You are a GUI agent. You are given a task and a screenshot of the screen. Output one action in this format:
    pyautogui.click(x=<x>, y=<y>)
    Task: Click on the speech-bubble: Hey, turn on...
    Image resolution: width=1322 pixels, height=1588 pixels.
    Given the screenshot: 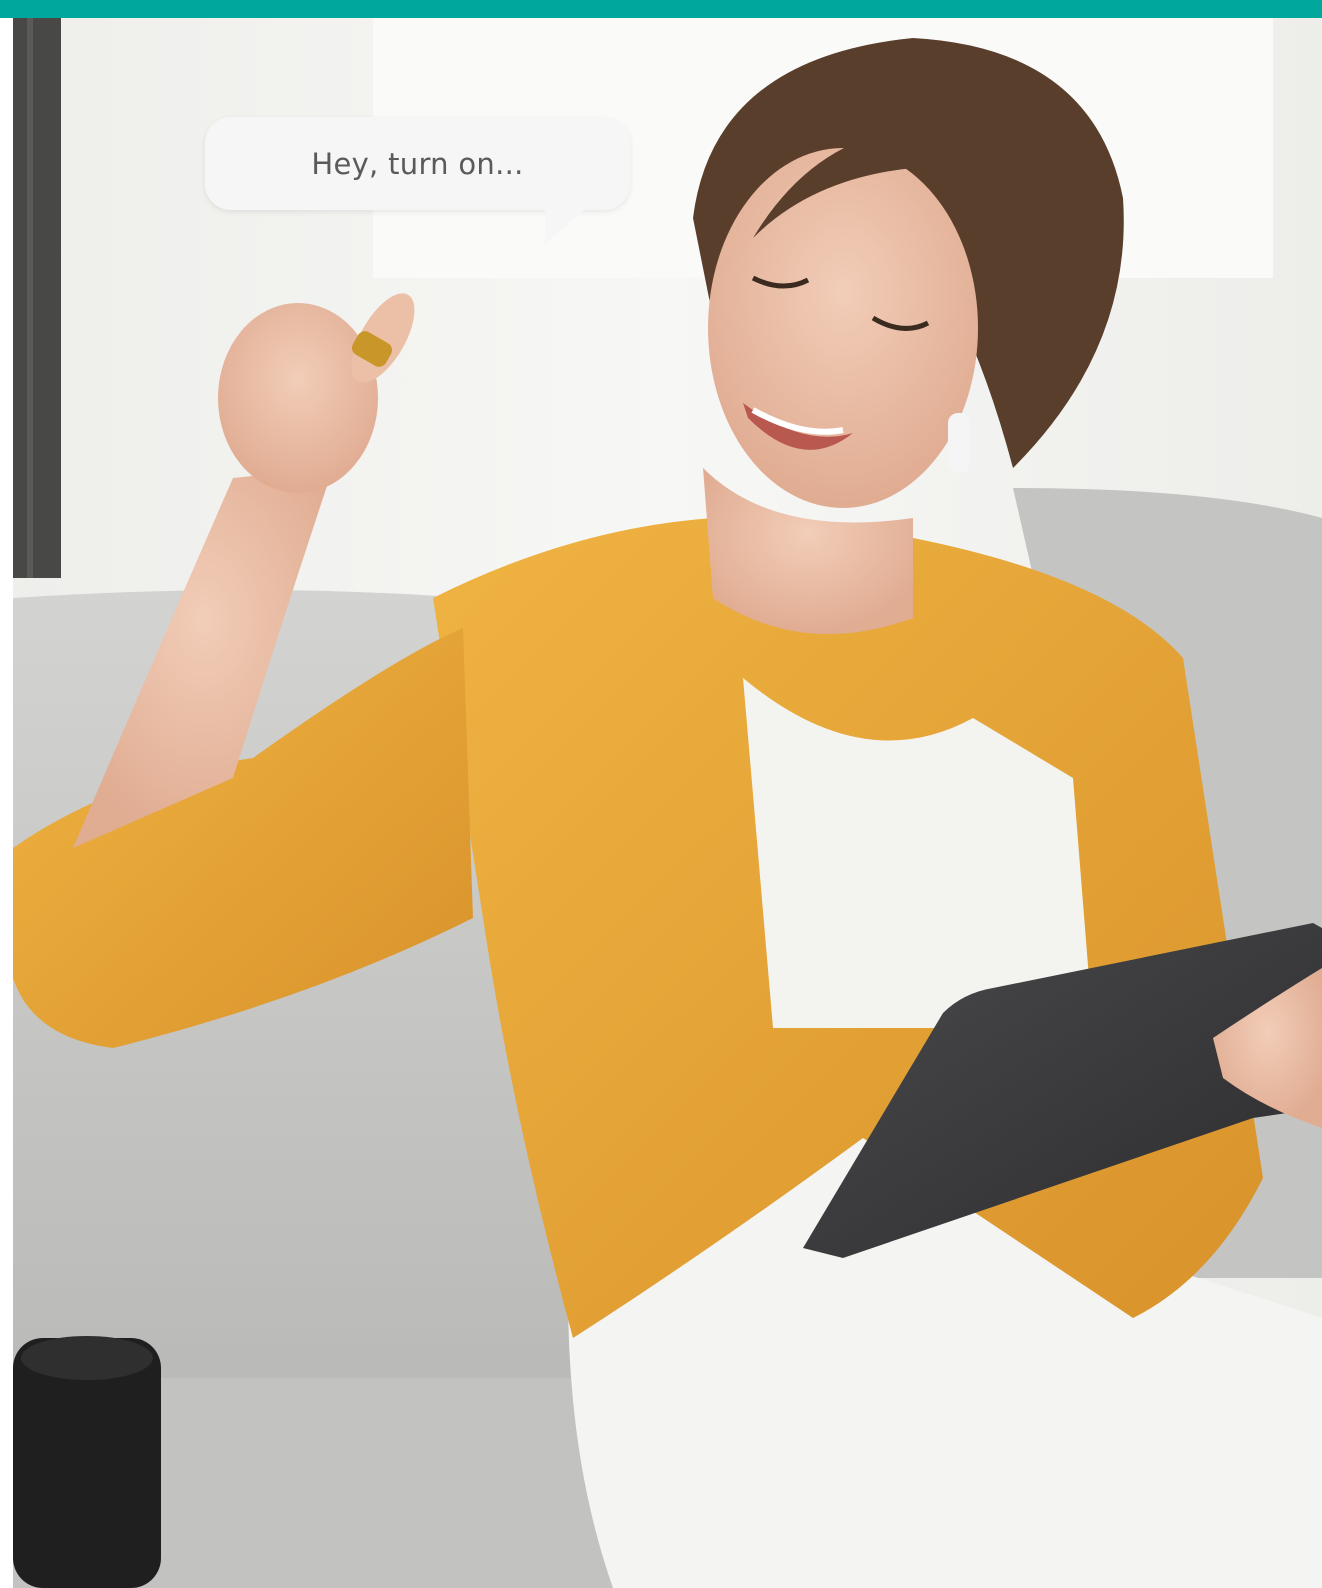 What is the action you would take?
    pyautogui.click(x=417, y=163)
    